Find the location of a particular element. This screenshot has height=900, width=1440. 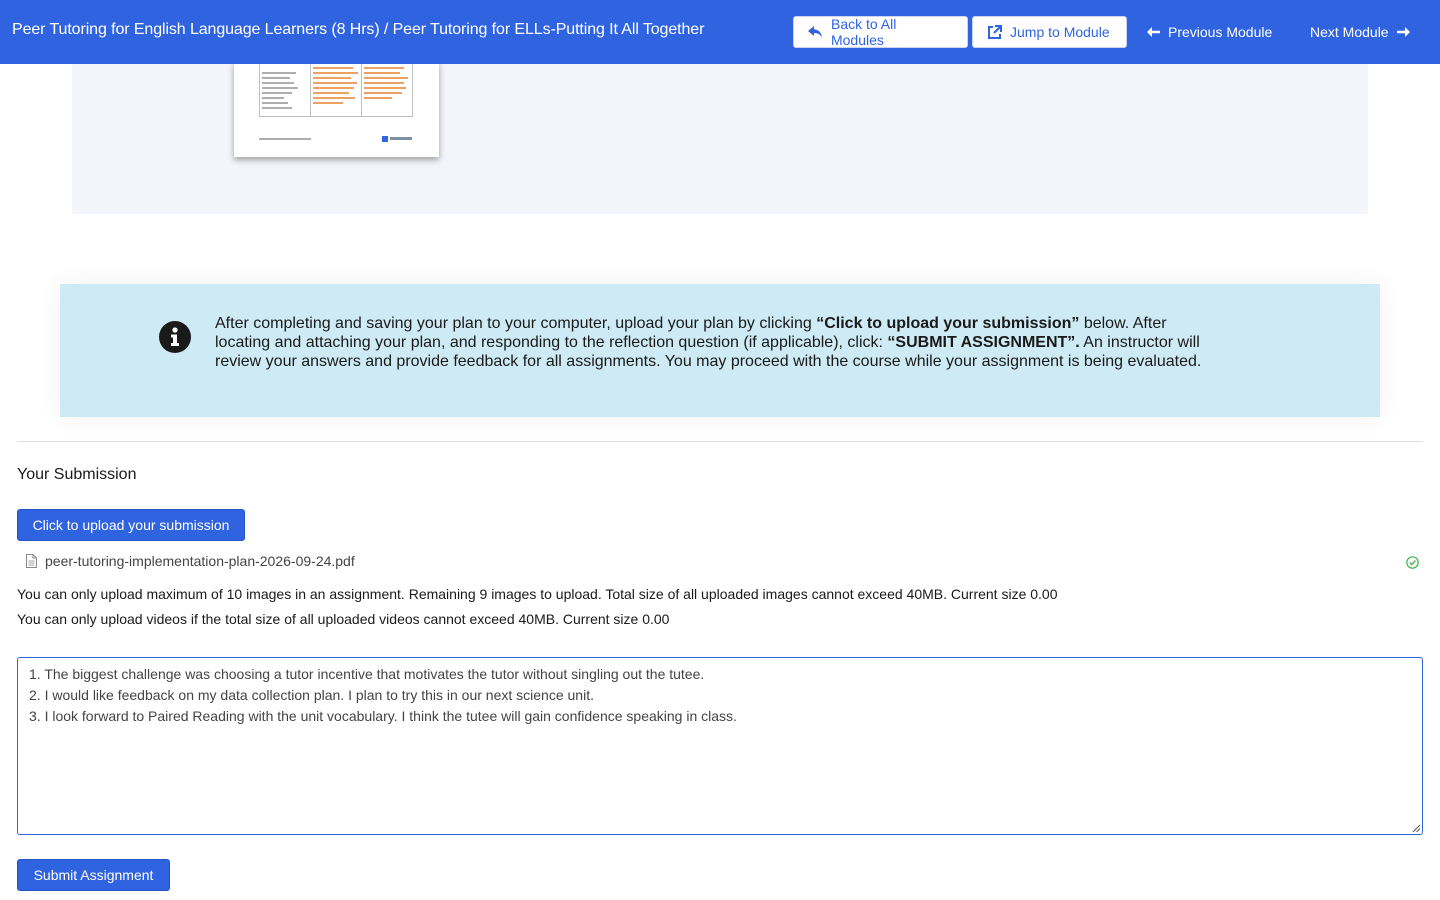

publisher-logo-icon is located at coordinates (397, 139).